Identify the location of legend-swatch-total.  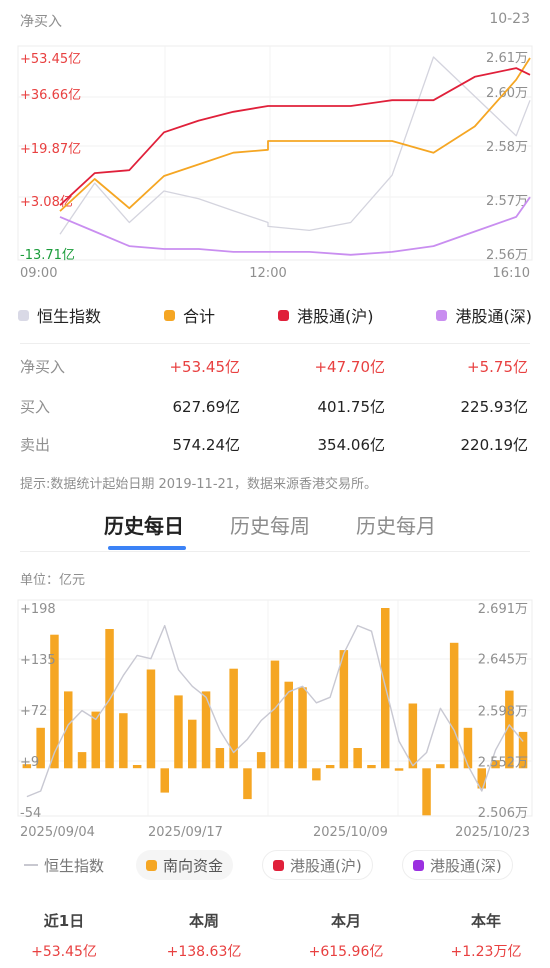
(169, 315).